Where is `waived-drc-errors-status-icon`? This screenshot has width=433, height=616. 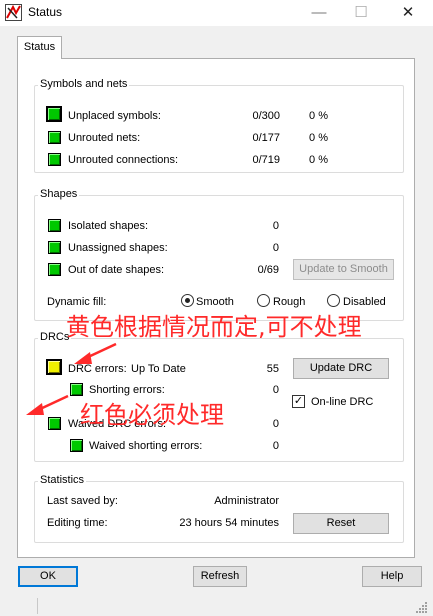 waived-drc-errors-status-icon is located at coordinates (54, 423).